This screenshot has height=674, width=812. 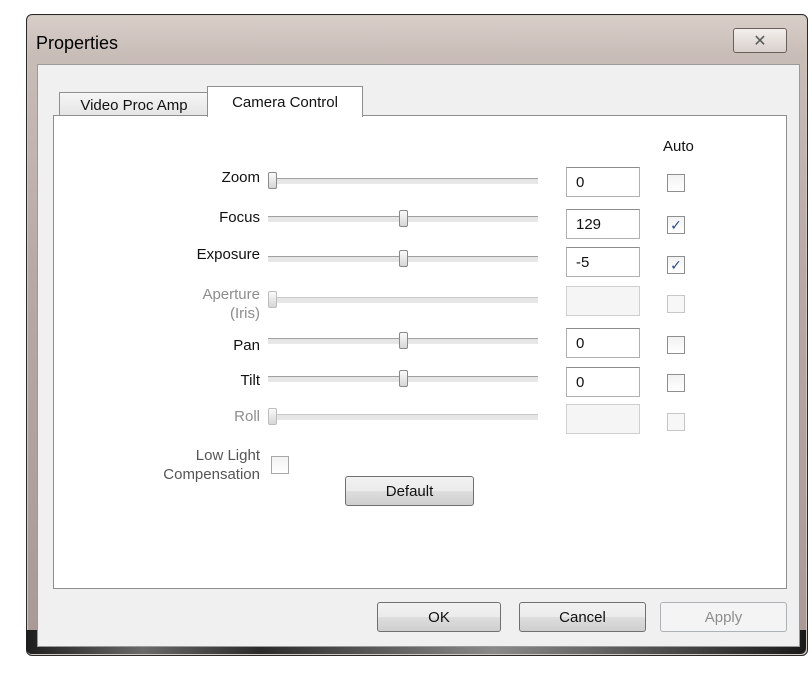 What do you see at coordinates (227, 455) in the screenshot?
I see `low-light-label-line1: Low Light` at bounding box center [227, 455].